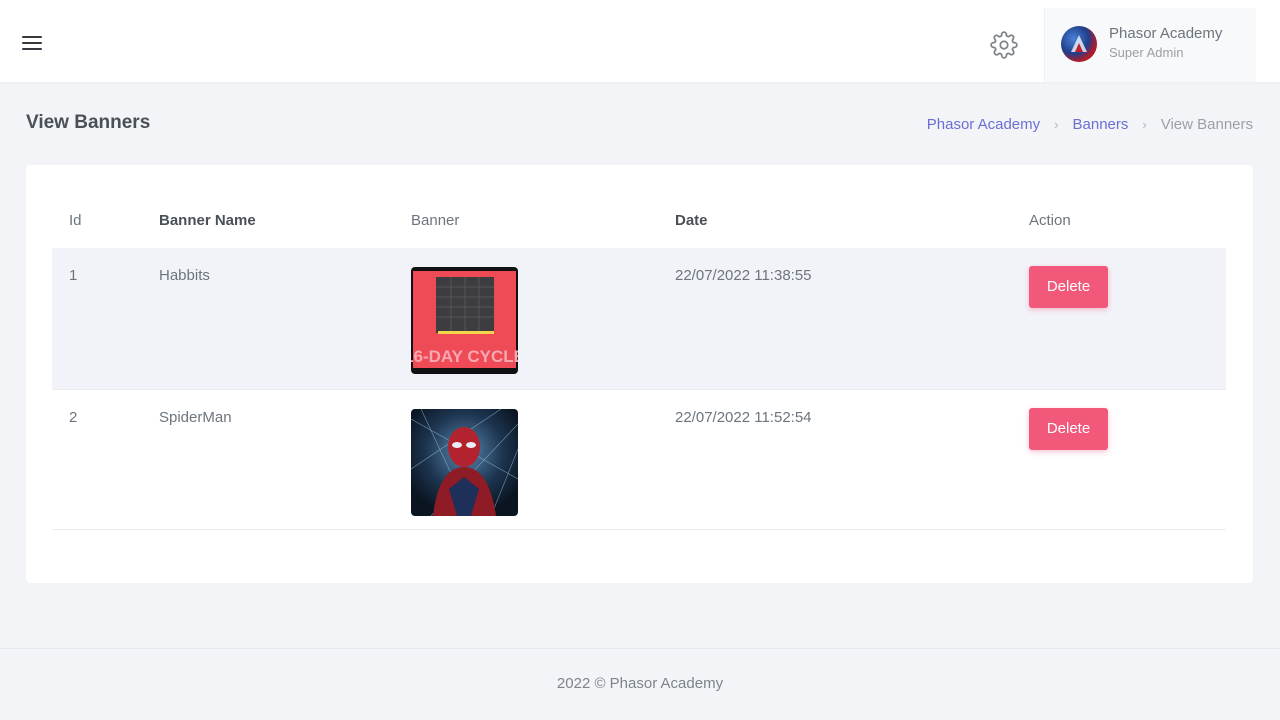 This screenshot has width=1280, height=720. Describe the element at coordinates (195, 417) in the screenshot. I see `cell-banner-name: SpiderMan` at that location.